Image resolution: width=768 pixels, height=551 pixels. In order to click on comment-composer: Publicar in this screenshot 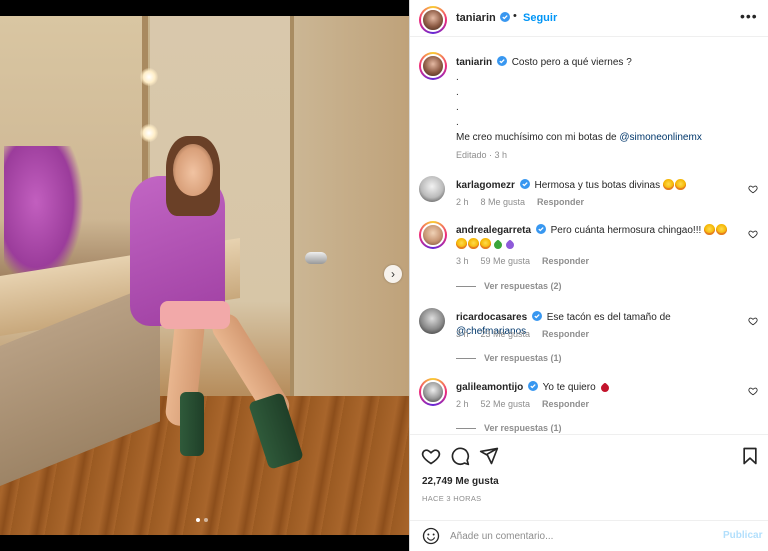, I will do `click(589, 535)`.